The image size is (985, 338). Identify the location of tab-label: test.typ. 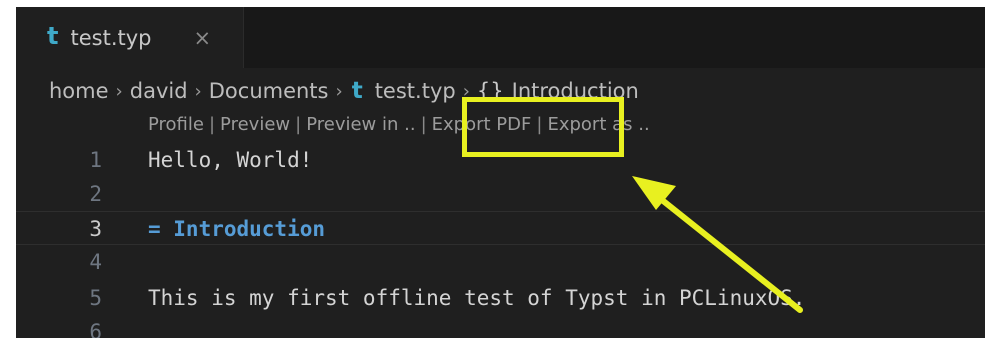
(111, 37).